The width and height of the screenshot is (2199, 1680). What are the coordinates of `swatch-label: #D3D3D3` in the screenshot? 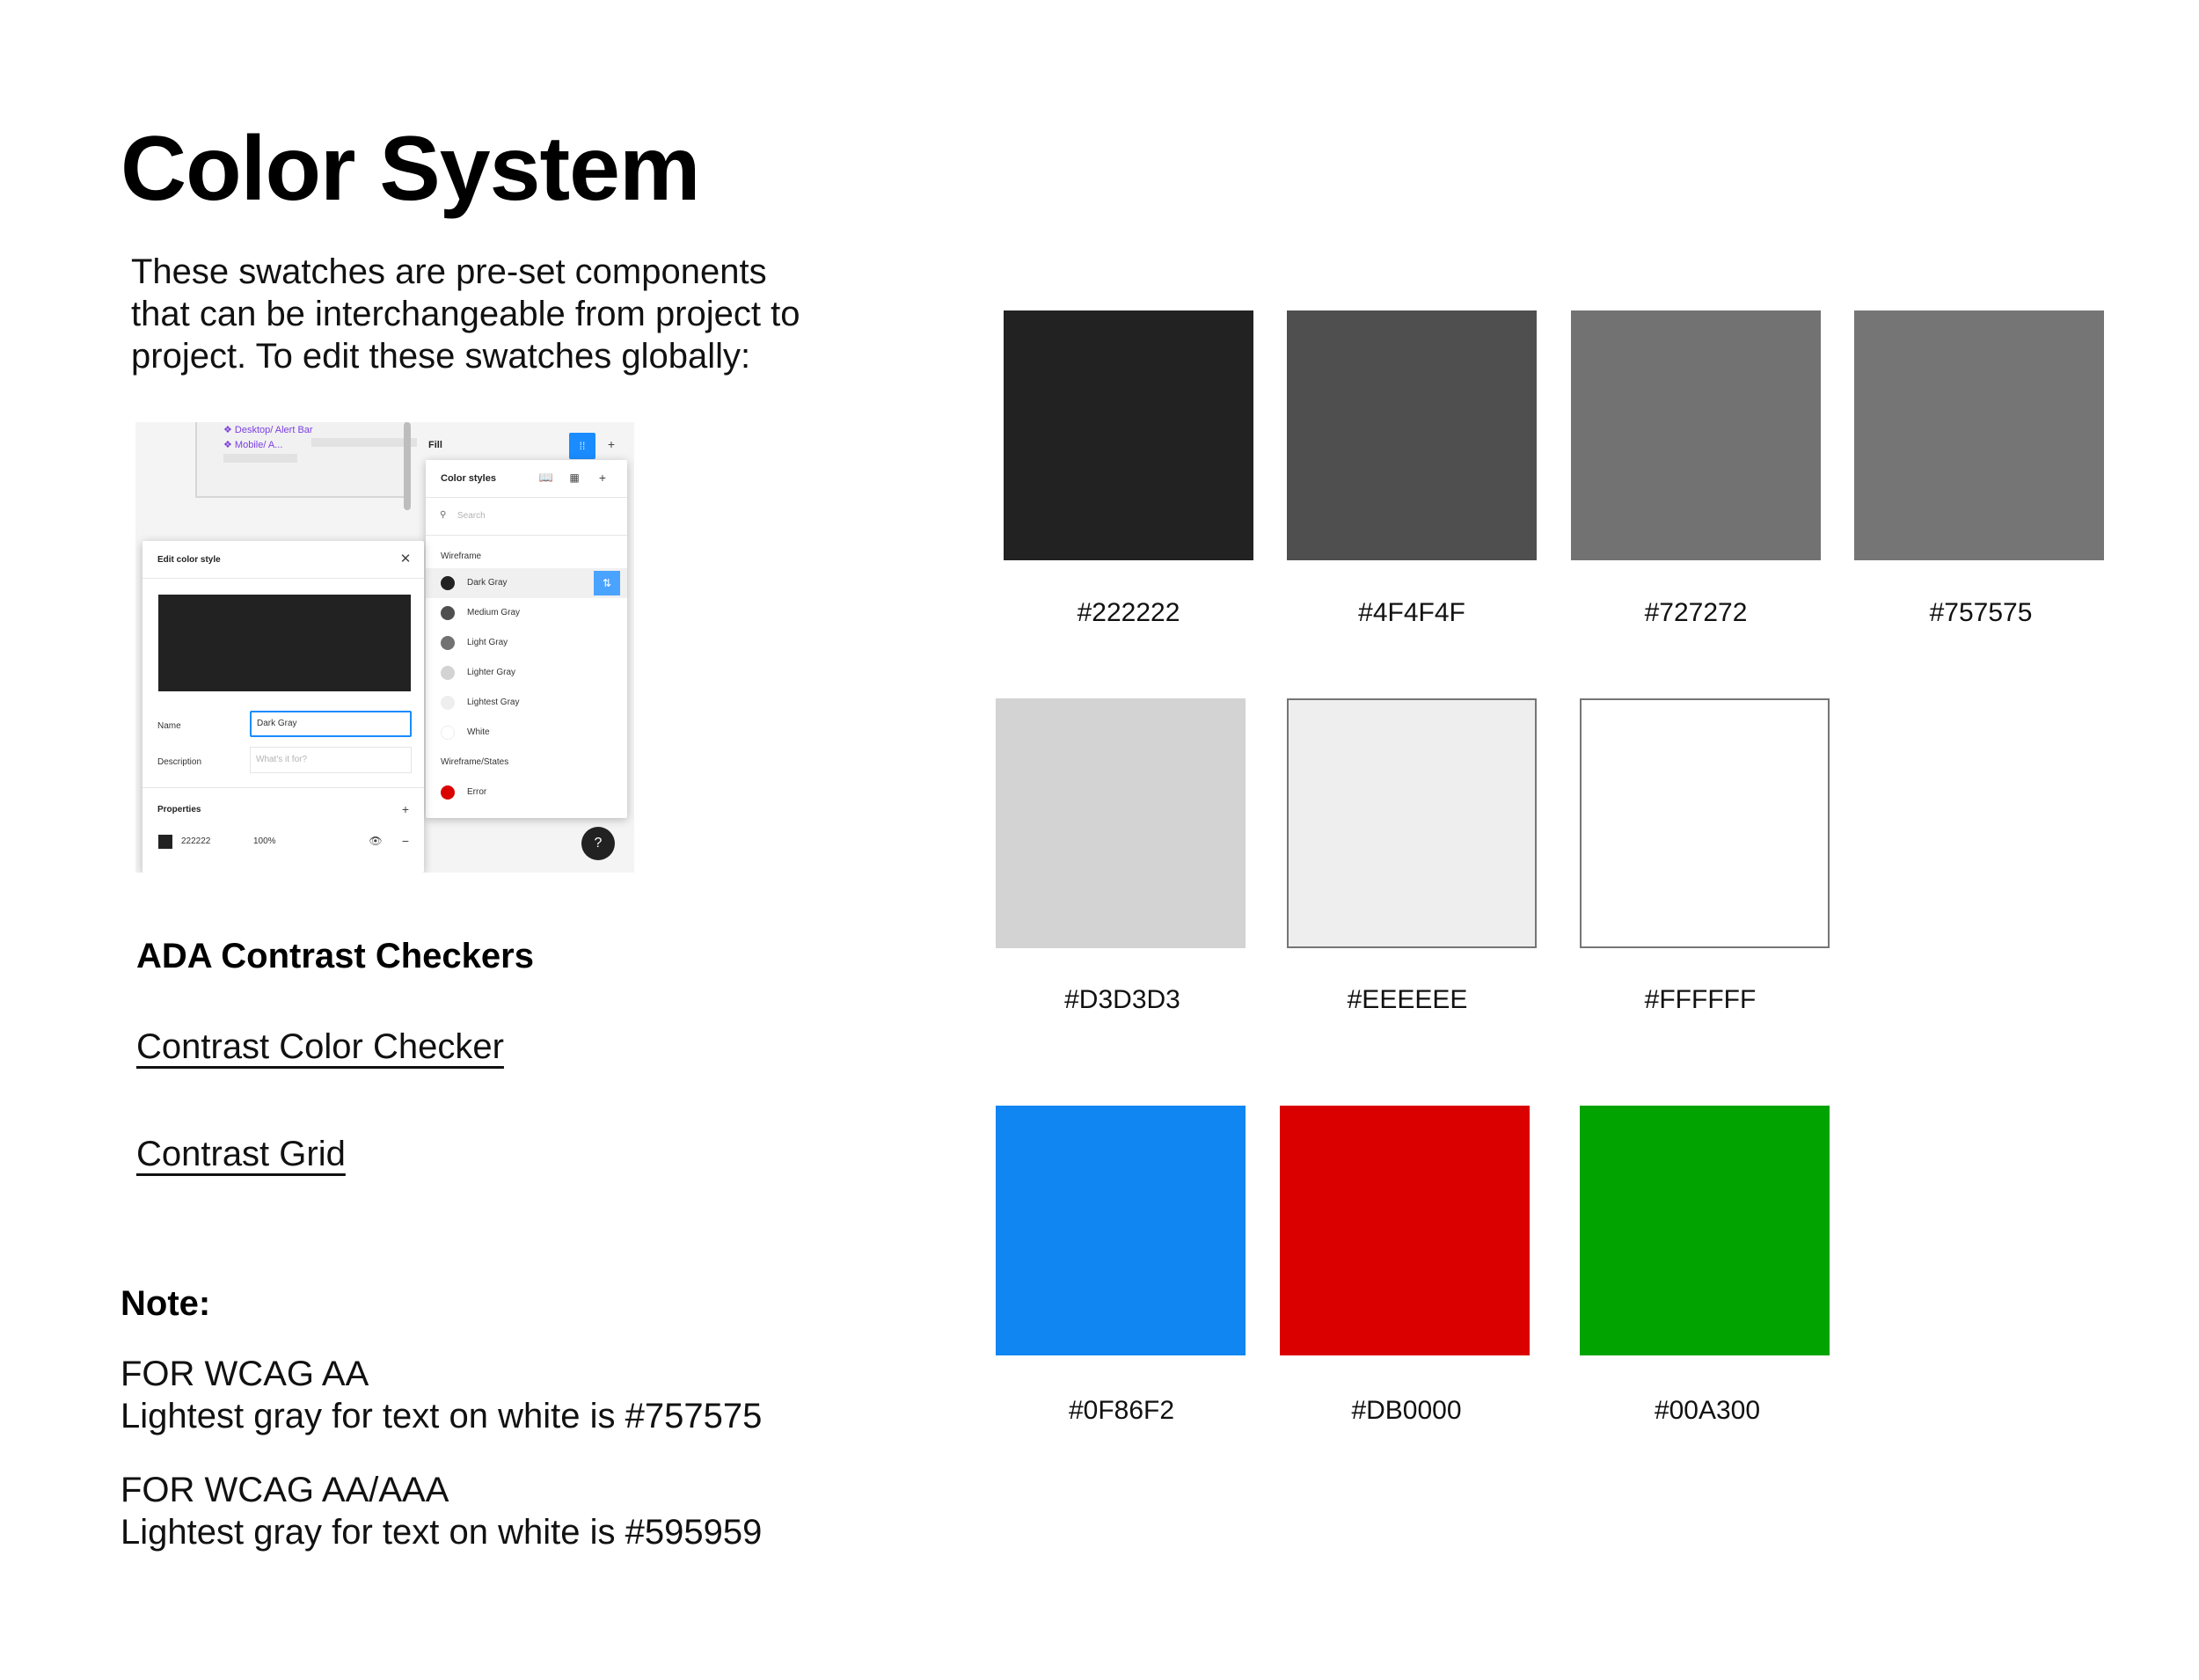 It's located at (1122, 999).